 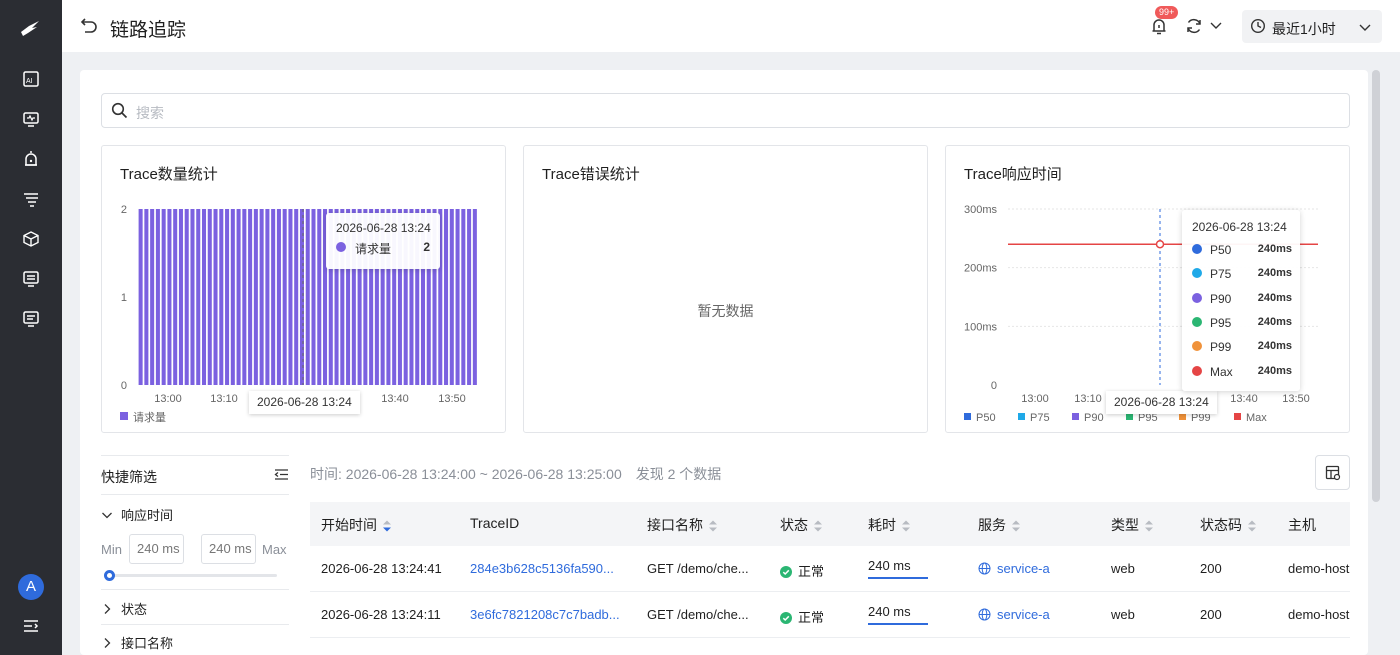 What do you see at coordinates (678, 474) in the screenshot?
I see `result-count-text: 发现 2 个数据` at bounding box center [678, 474].